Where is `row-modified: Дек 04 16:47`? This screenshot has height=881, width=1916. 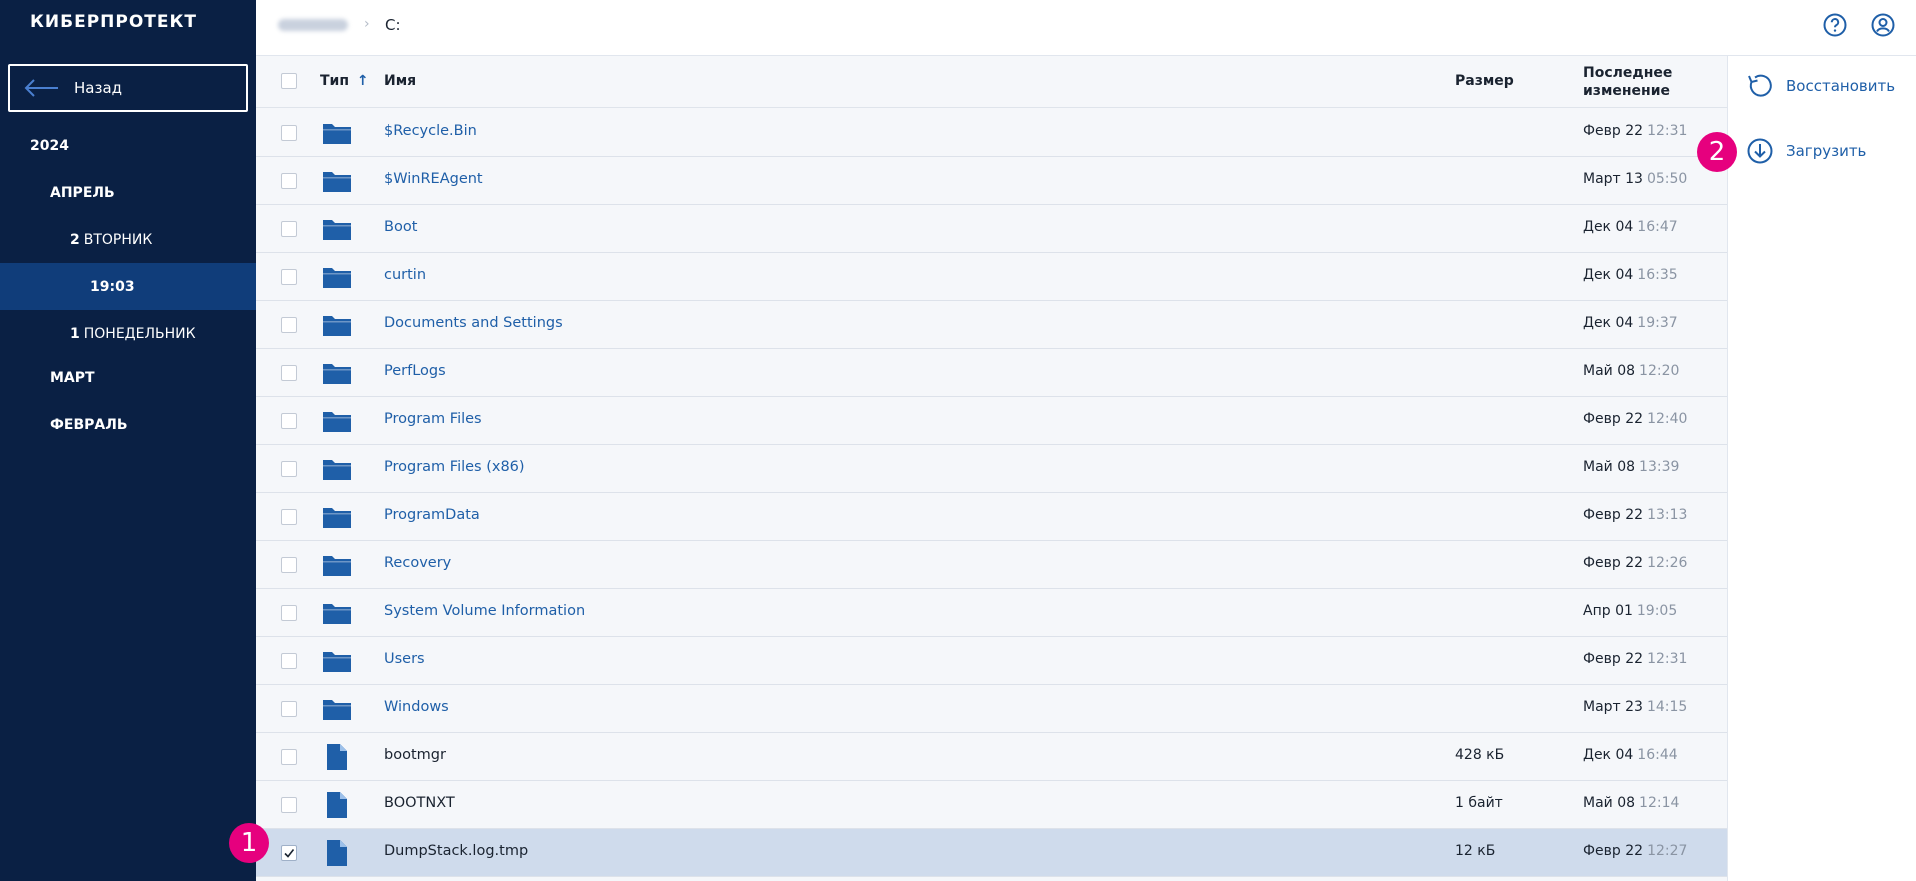
row-modified: Дек 04 16:47 is located at coordinates (1630, 227).